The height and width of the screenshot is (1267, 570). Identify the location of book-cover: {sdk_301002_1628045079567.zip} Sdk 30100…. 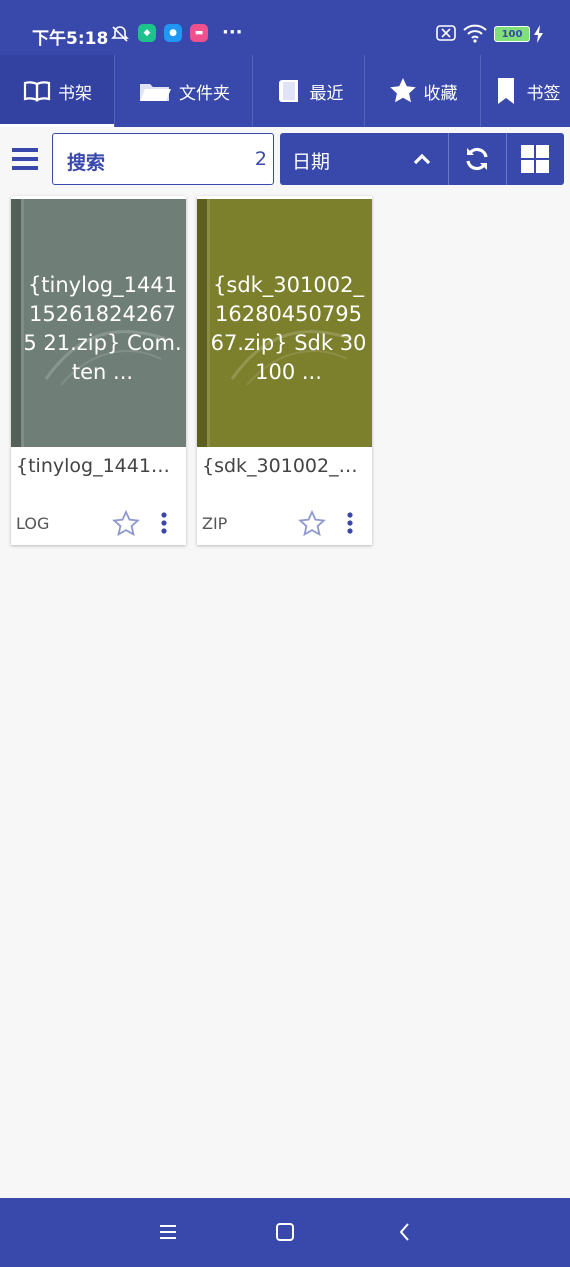
(284, 323).